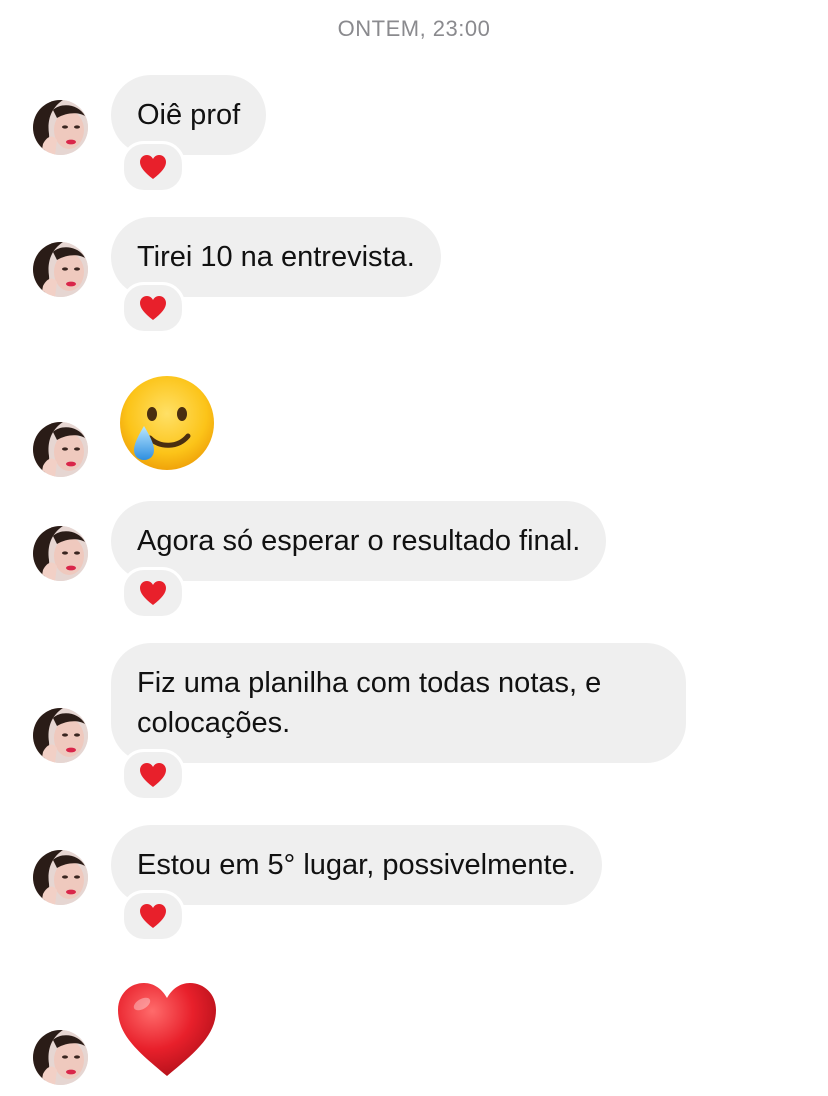 The image size is (828, 1096). I want to click on red-heart-icon, so click(167, 1032).